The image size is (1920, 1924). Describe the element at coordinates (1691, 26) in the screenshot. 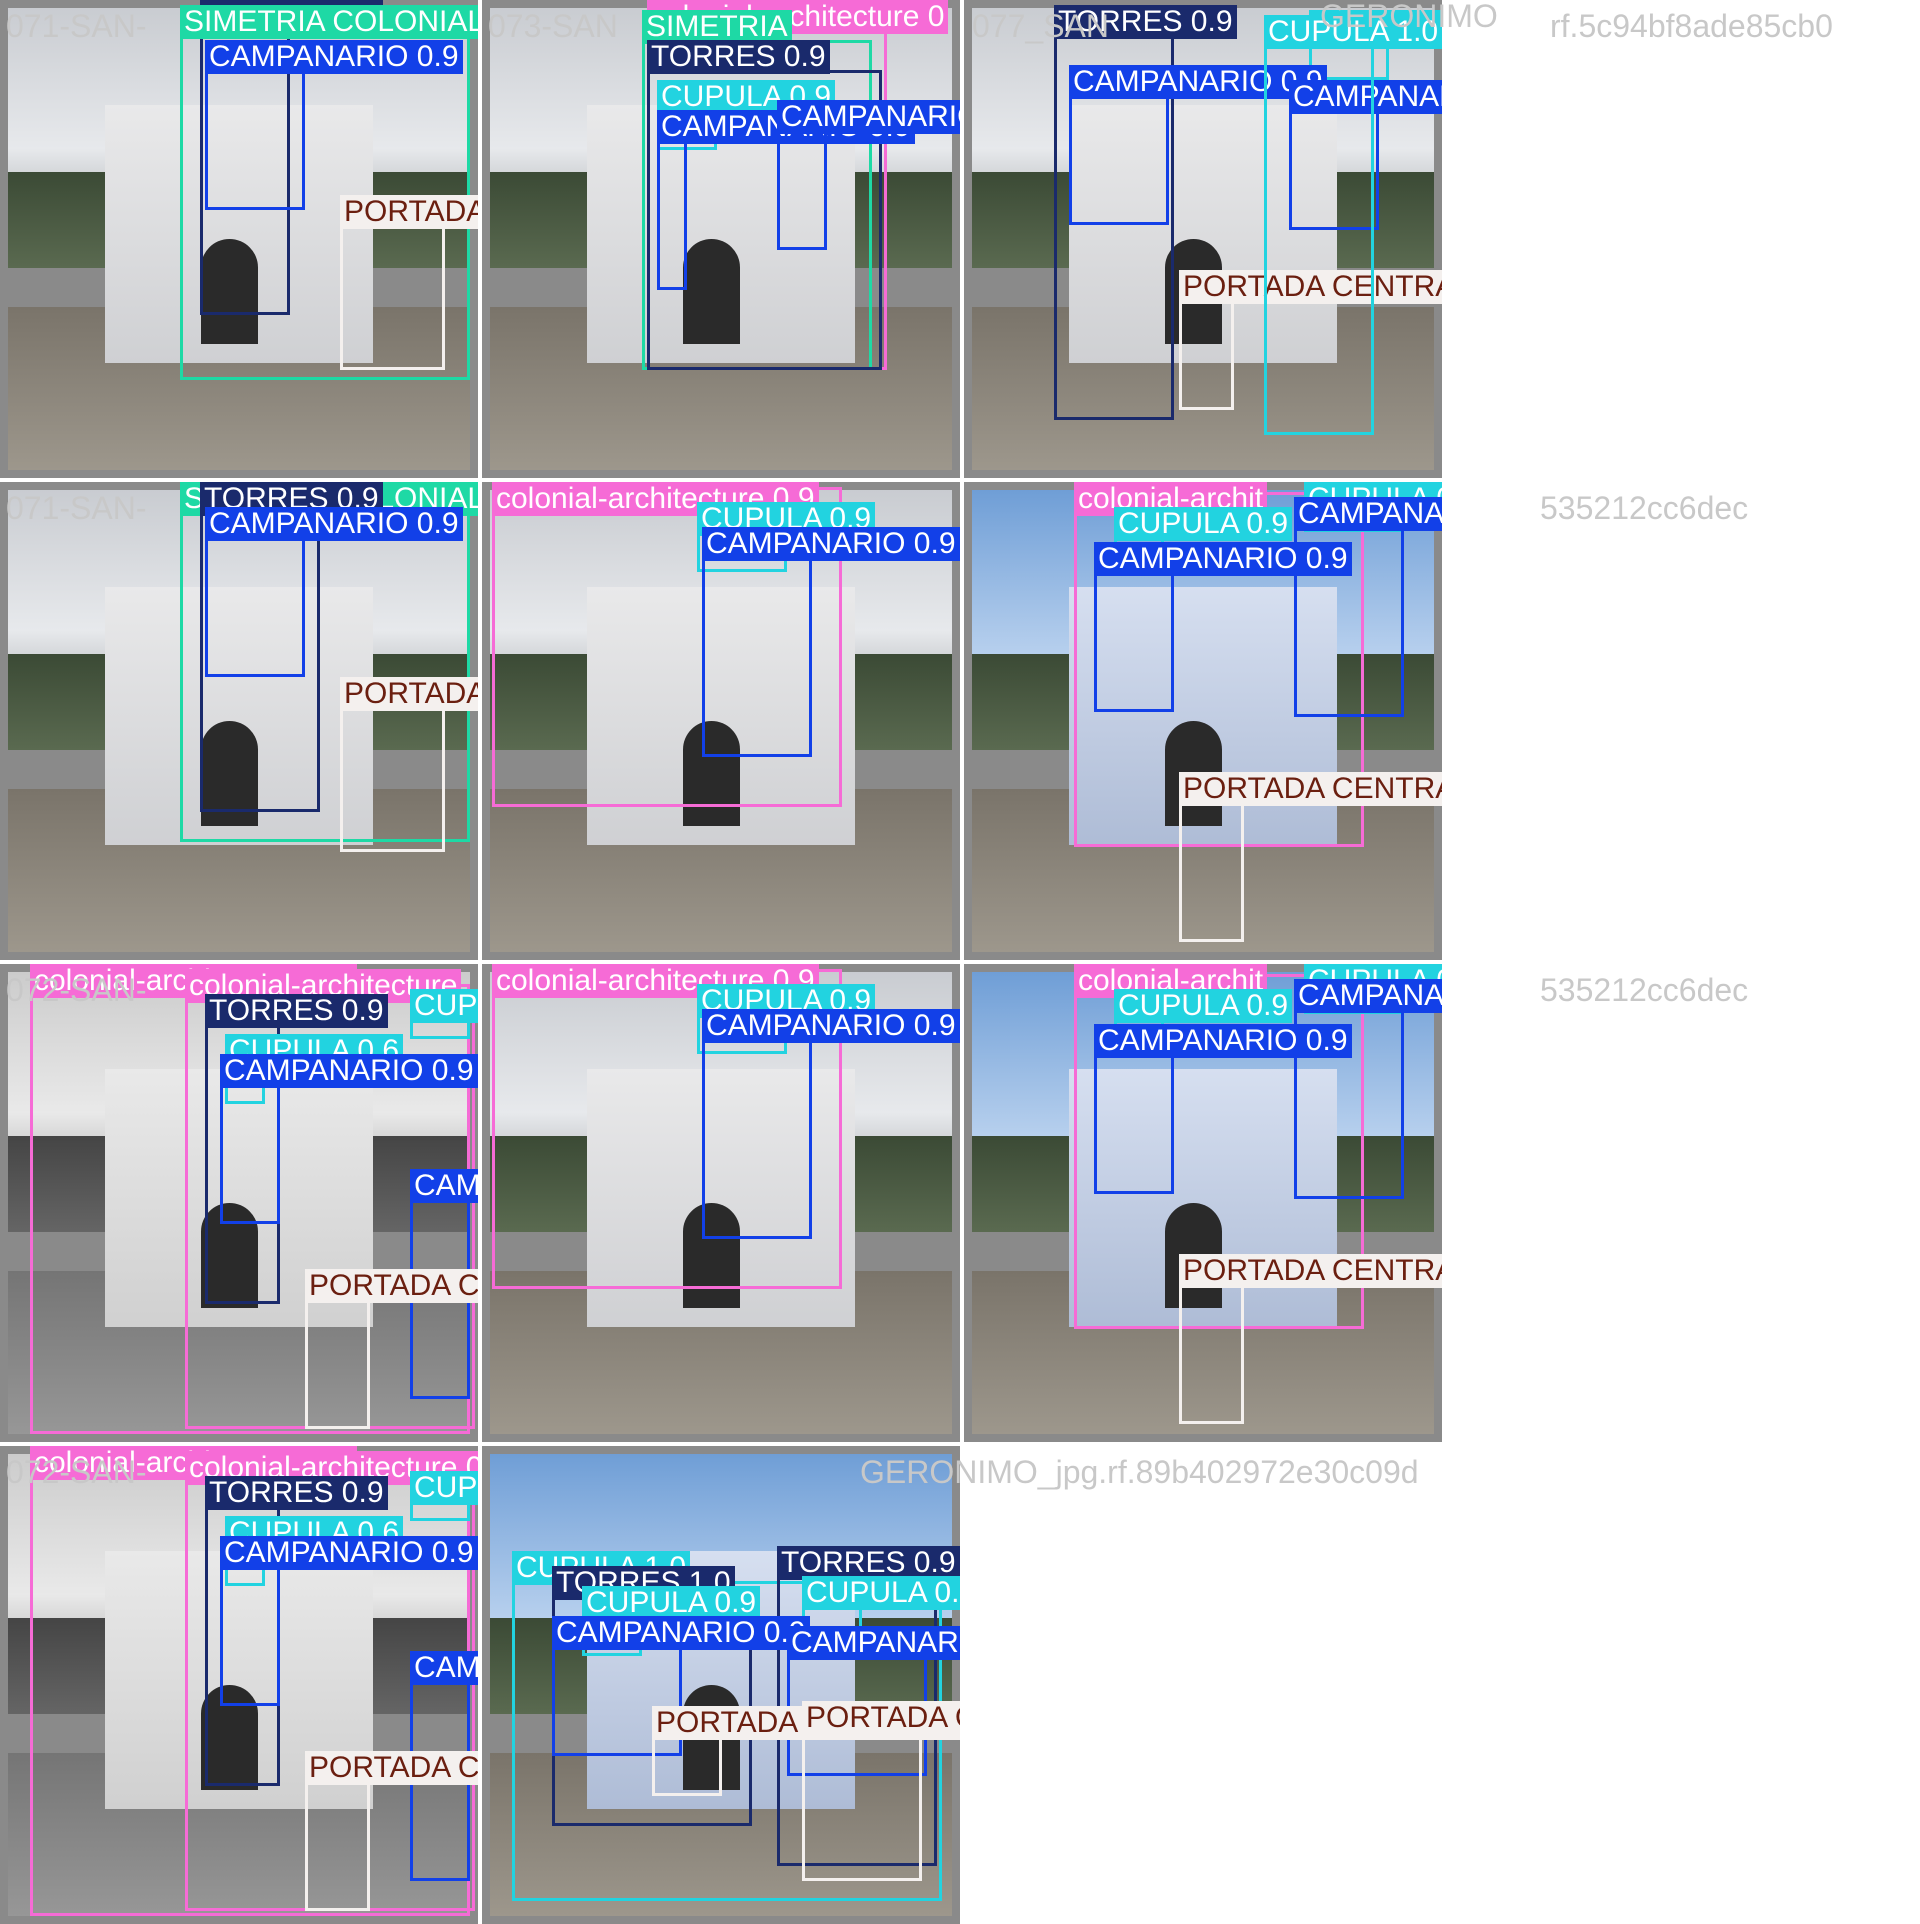

I see `image-filename: rf.5c94bf8ade85cb0` at that location.